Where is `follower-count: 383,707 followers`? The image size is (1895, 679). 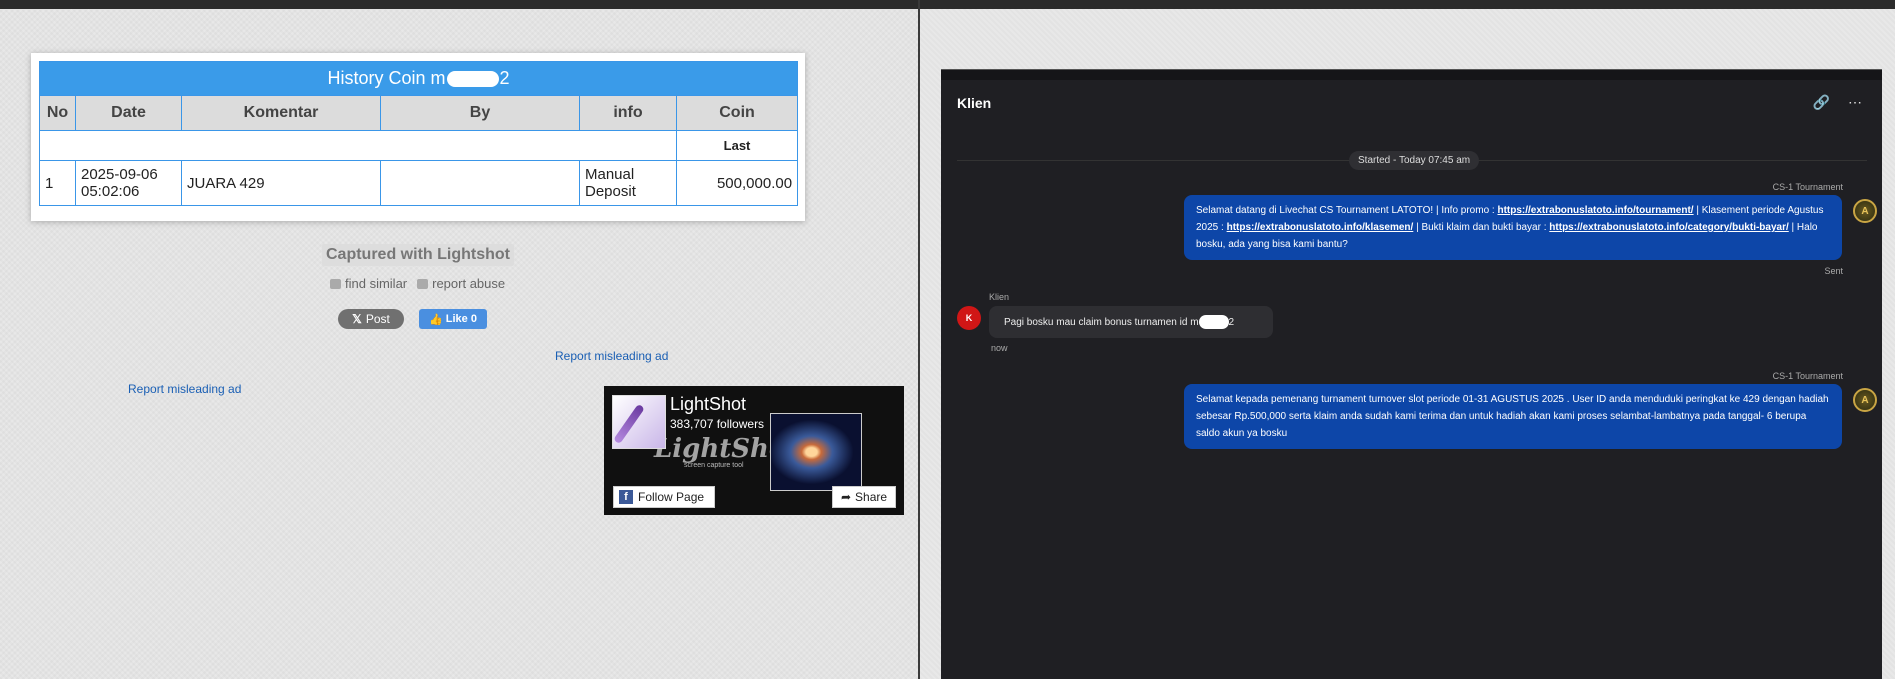
follower-count: 383,707 followers is located at coordinates (717, 424).